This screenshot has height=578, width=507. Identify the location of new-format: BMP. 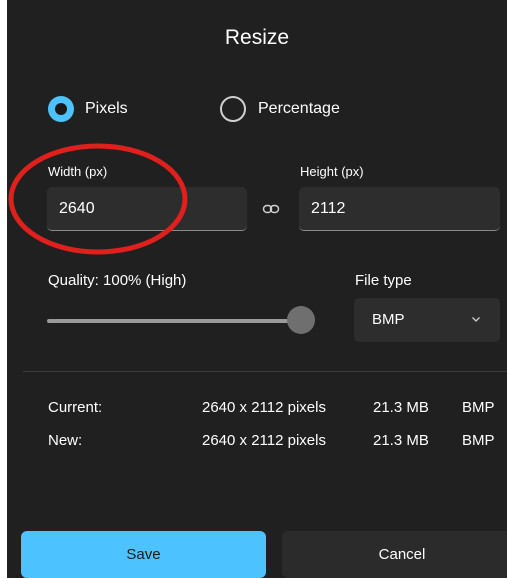
(478, 440).